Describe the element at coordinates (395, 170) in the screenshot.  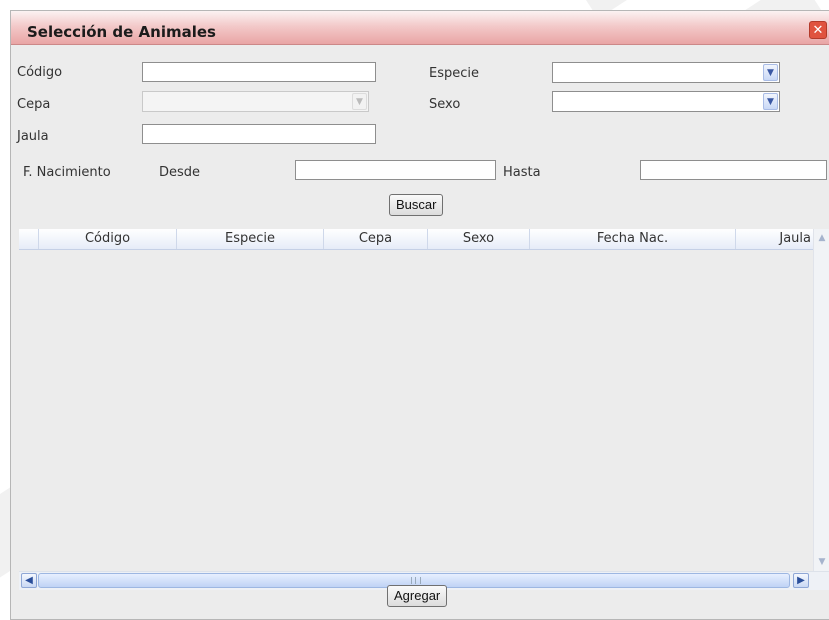
I see `desde-input` at that location.